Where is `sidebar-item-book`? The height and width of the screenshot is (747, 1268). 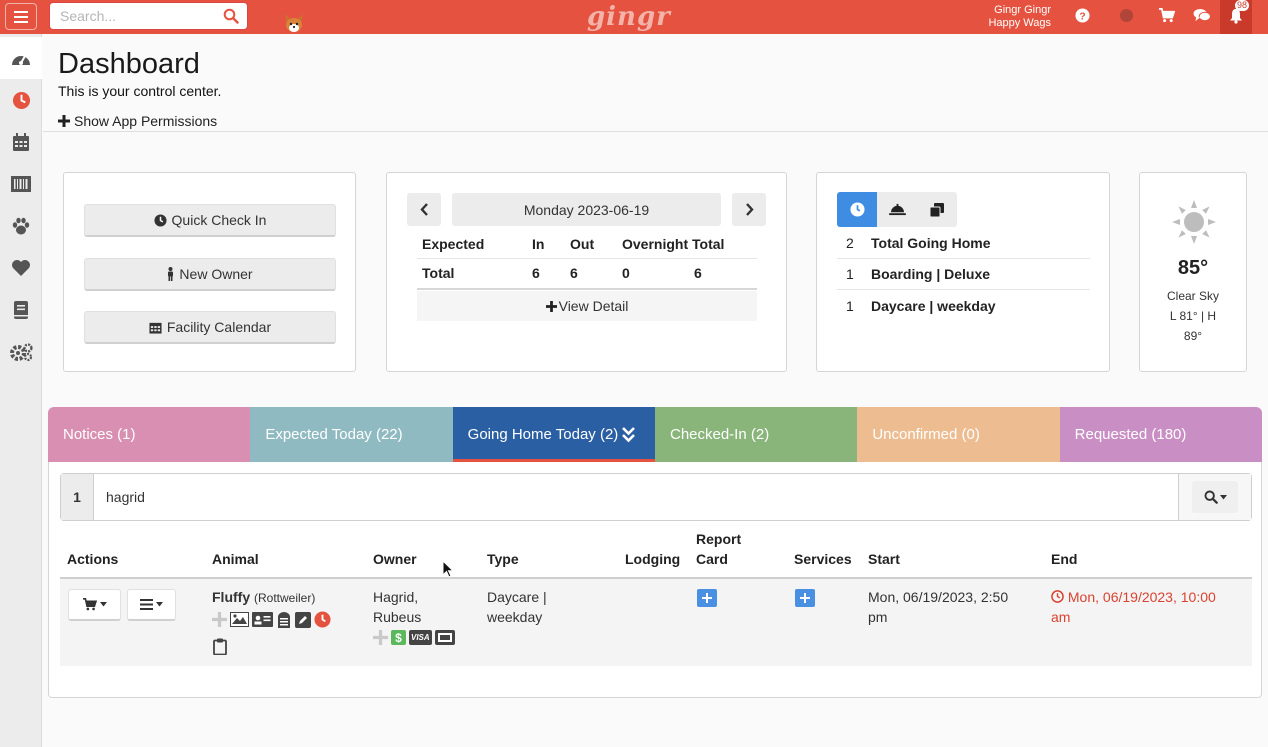
sidebar-item-book is located at coordinates (21, 310).